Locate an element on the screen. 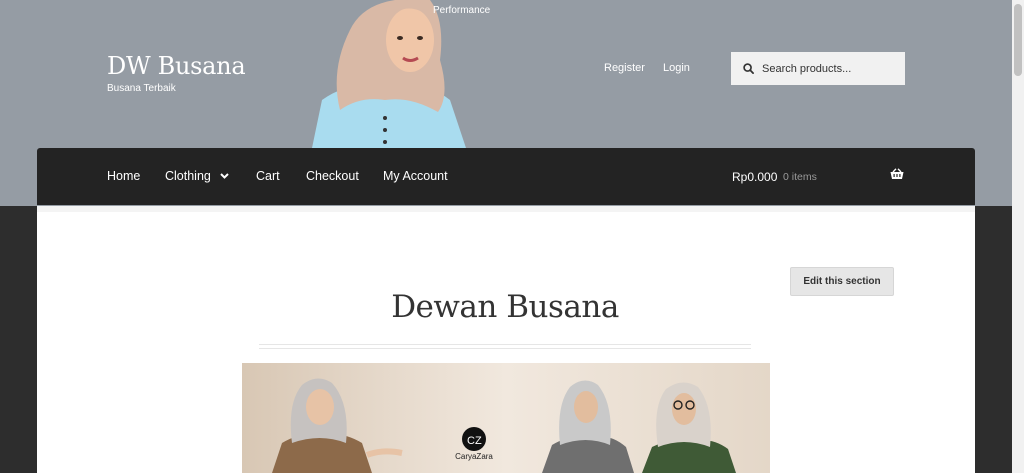 The width and height of the screenshot is (1024, 473). content-top-edge is located at coordinates (506, 209).